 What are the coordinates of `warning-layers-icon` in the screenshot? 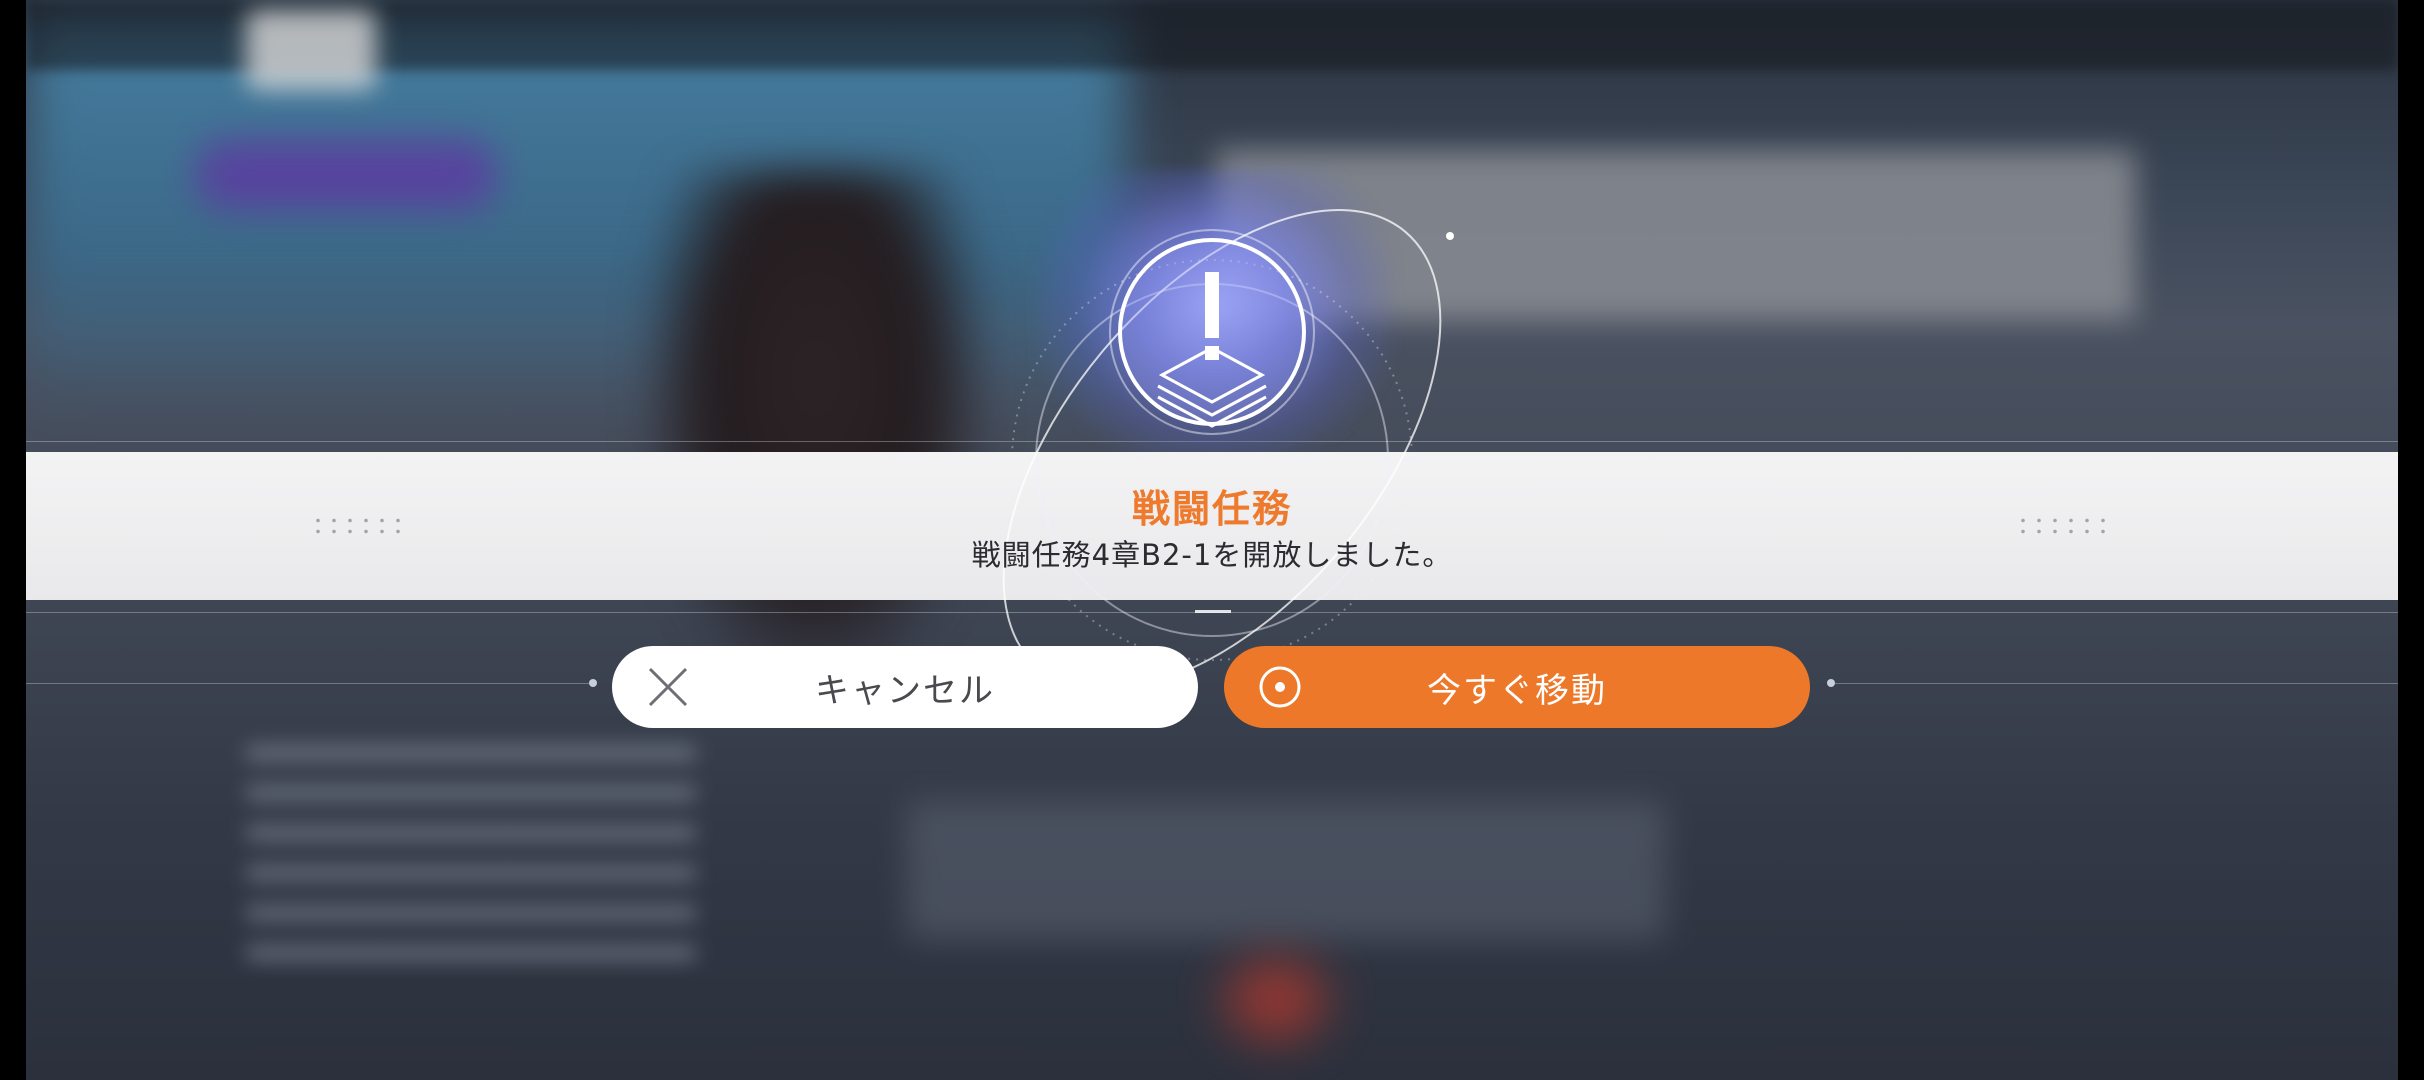 It's located at (1228, 439).